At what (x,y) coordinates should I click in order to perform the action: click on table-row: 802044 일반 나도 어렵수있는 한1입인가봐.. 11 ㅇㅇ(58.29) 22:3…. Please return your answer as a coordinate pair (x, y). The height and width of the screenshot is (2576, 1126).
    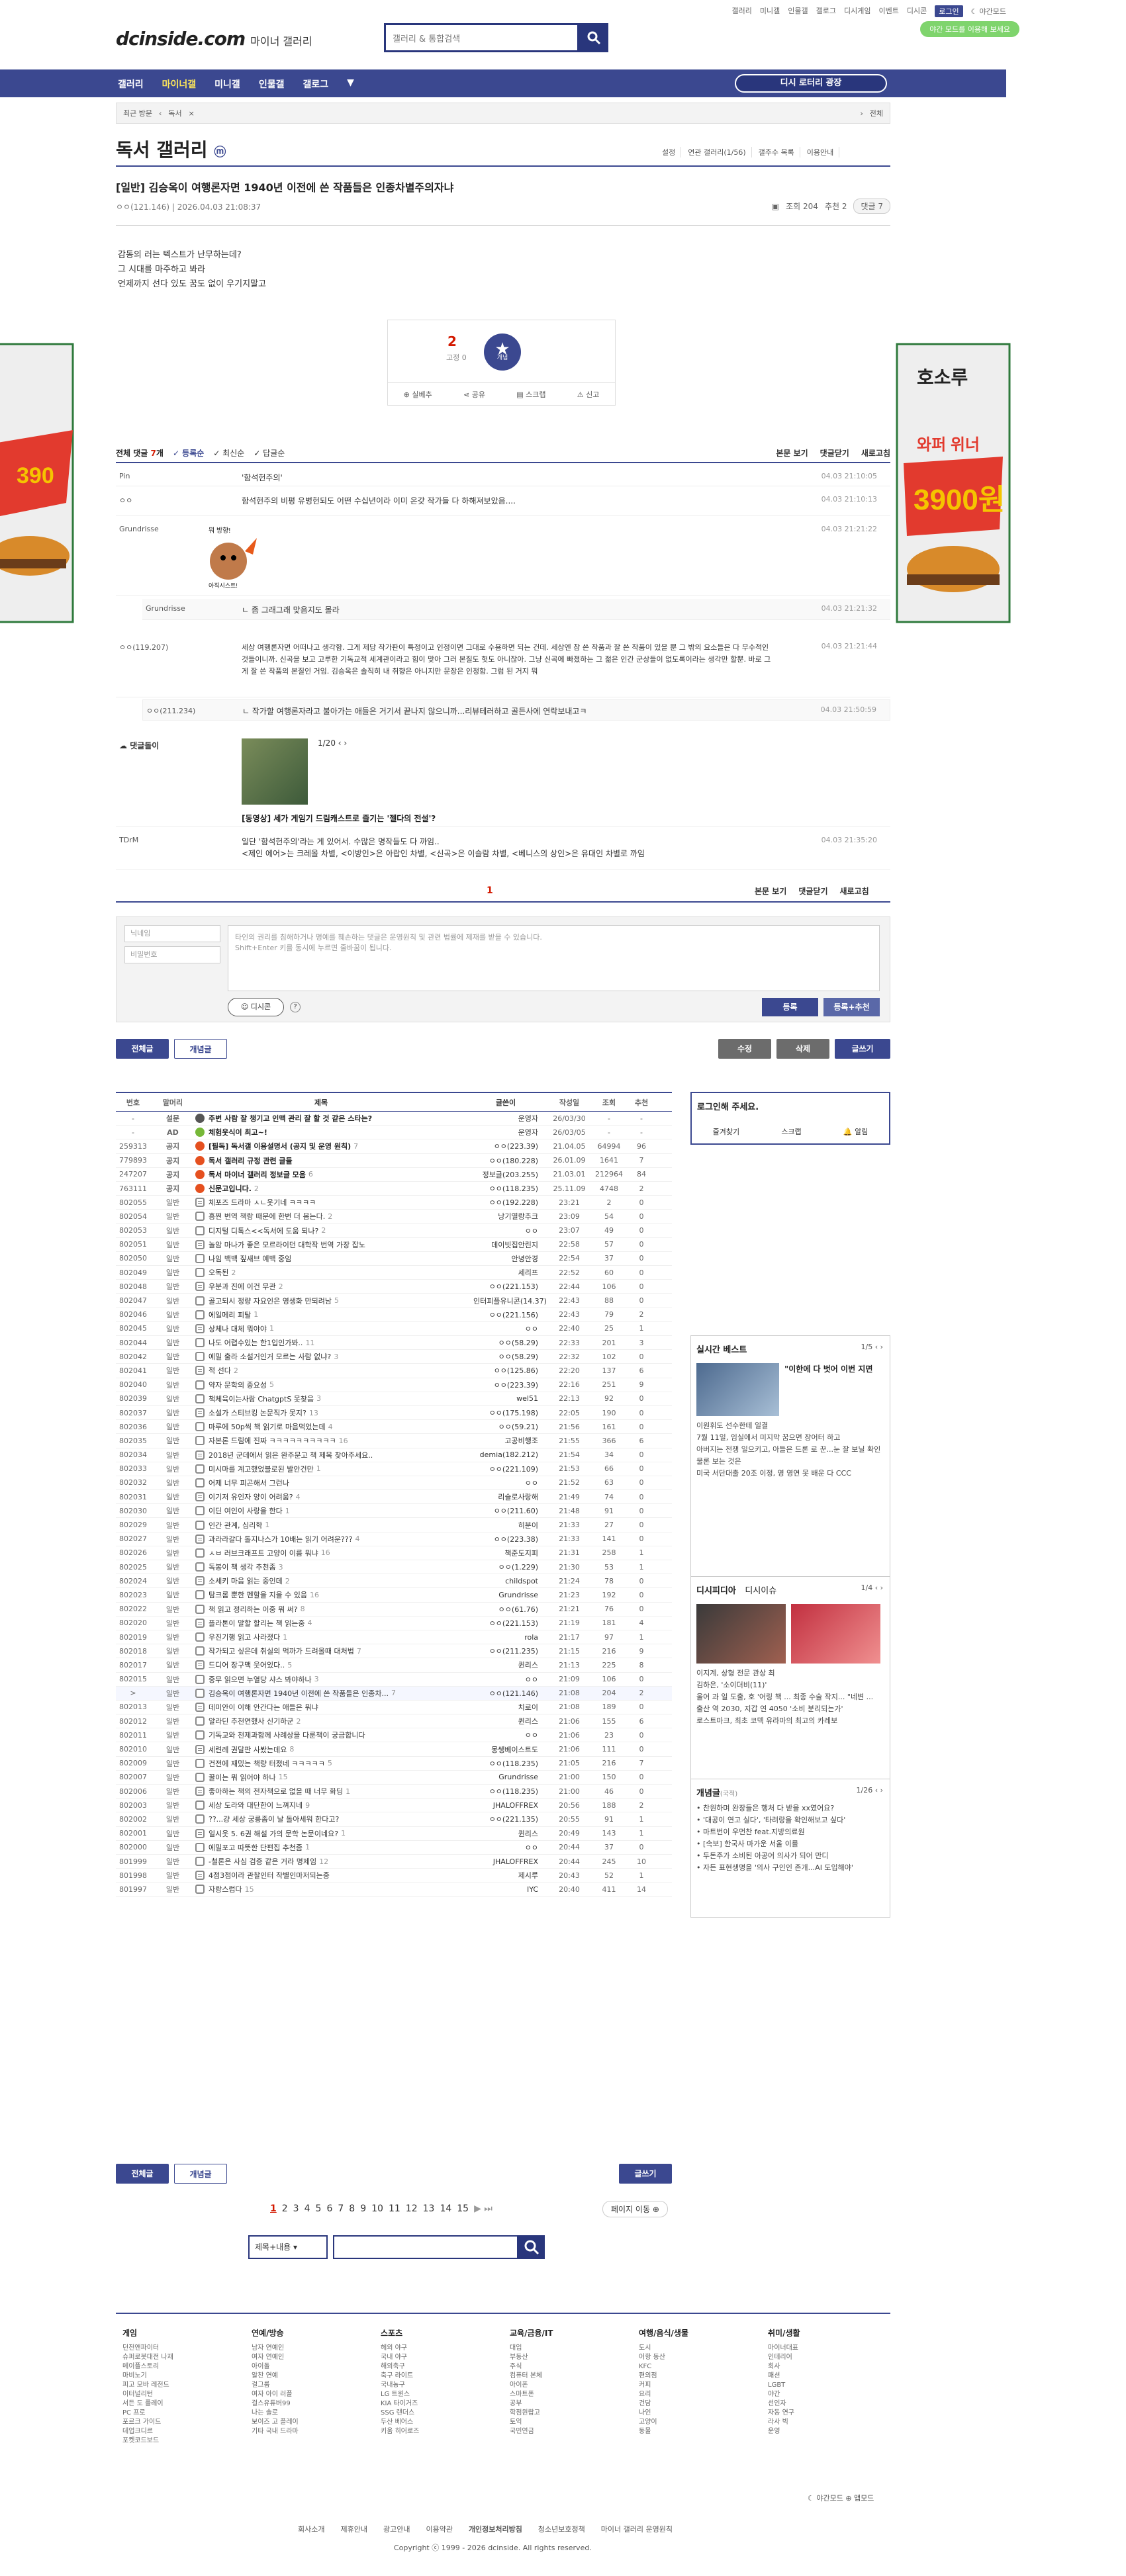
    Looking at the image, I should click on (394, 1343).